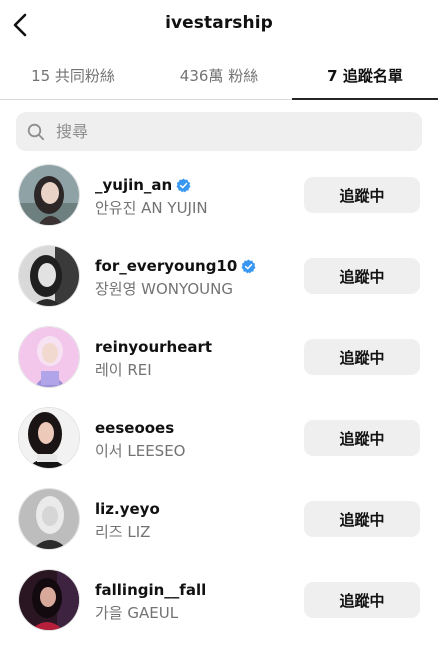 The width and height of the screenshot is (438, 649). What do you see at coordinates (219, 446) in the screenshot?
I see `list-item: eeseooes 이서 LEESEO 追蹤中` at bounding box center [219, 446].